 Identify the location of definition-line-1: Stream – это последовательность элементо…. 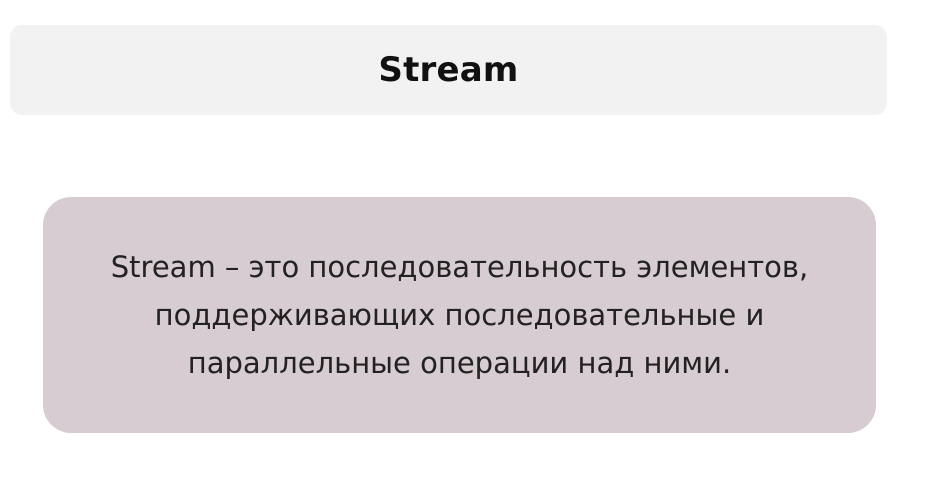
(459, 267).